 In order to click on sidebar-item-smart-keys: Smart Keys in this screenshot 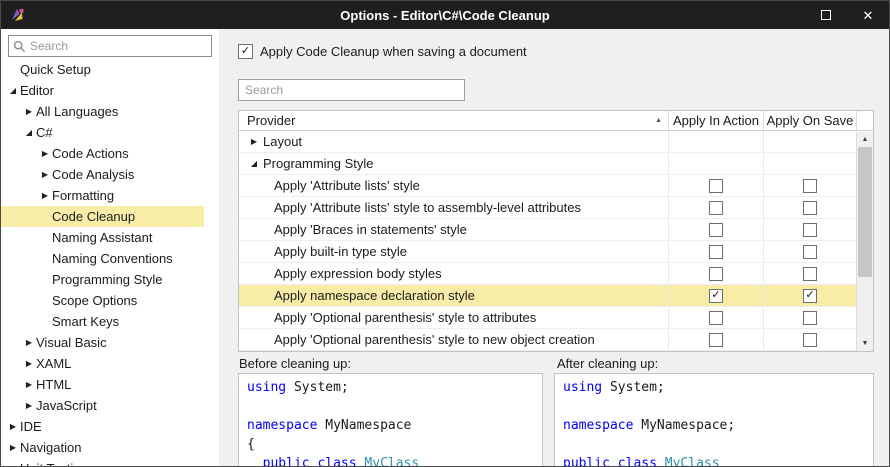, I will do `click(102, 321)`.